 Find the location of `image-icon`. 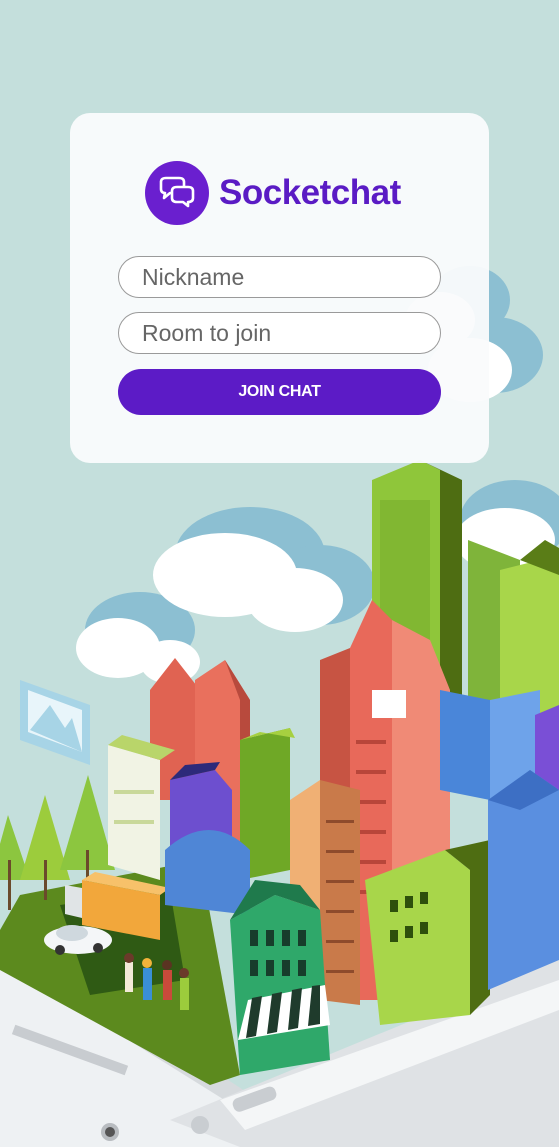

image-icon is located at coordinates (55, 722).